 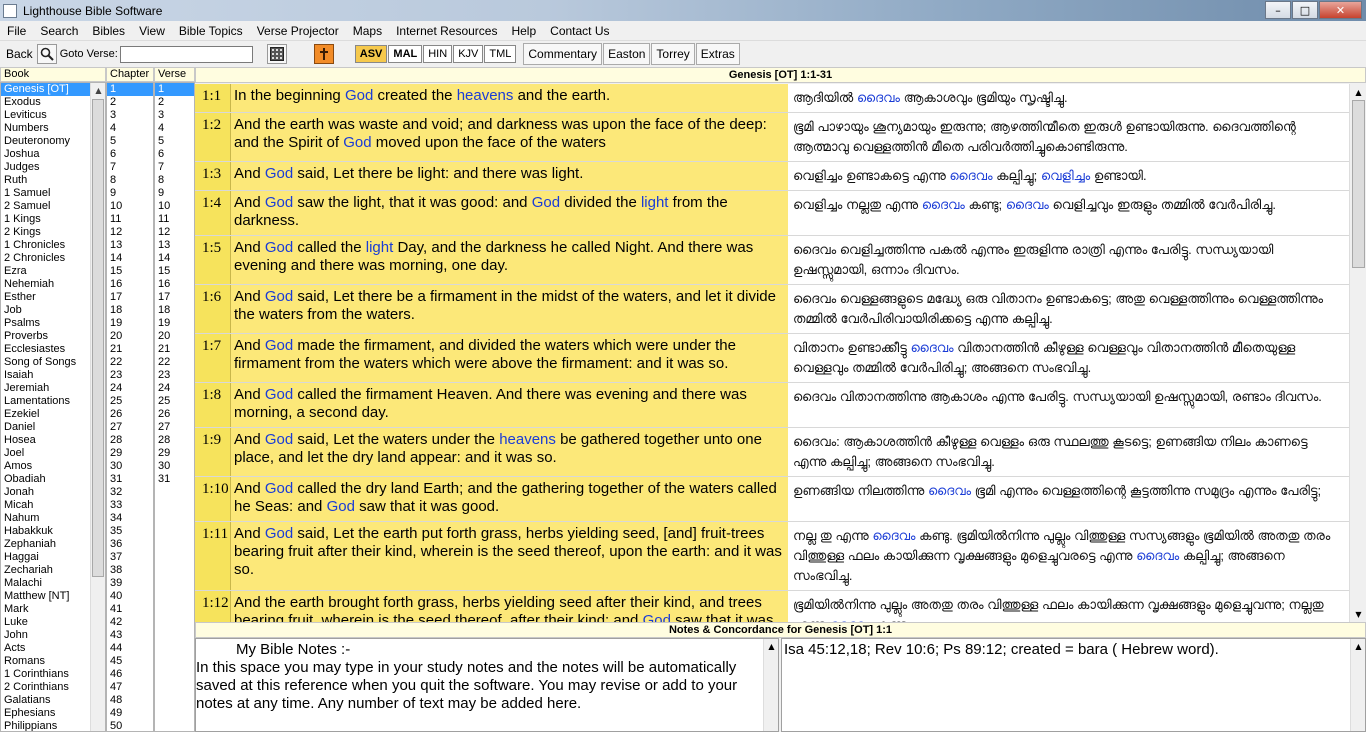 What do you see at coordinates (673, 54) in the screenshot?
I see `torrey-button: Torrey` at bounding box center [673, 54].